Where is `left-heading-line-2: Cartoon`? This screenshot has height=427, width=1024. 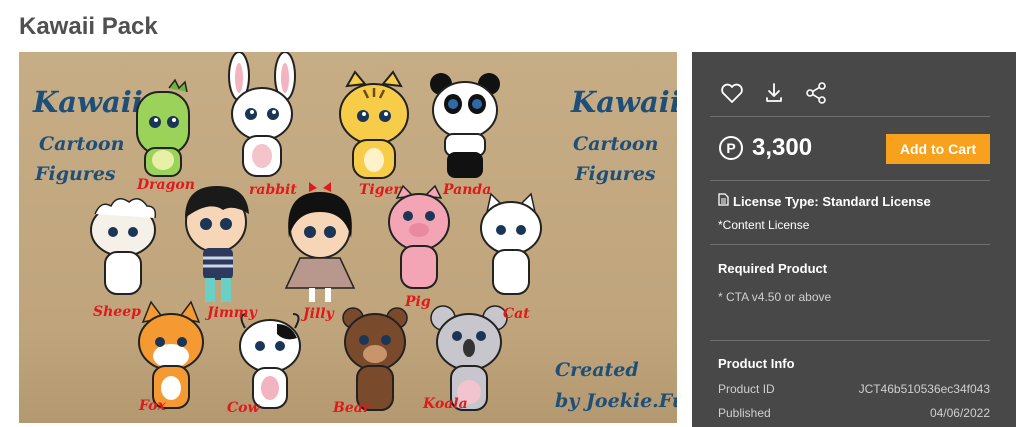
left-heading-line-2: Cartoon is located at coordinates (81, 144).